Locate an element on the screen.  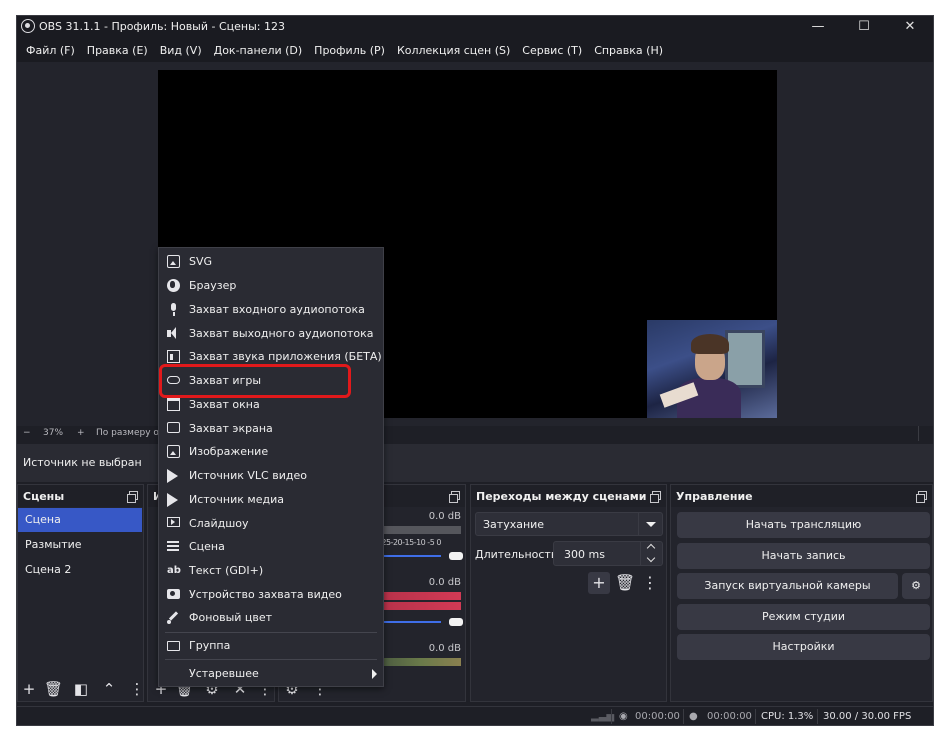
menu-item-label: Захват экрана is located at coordinates (231, 428).